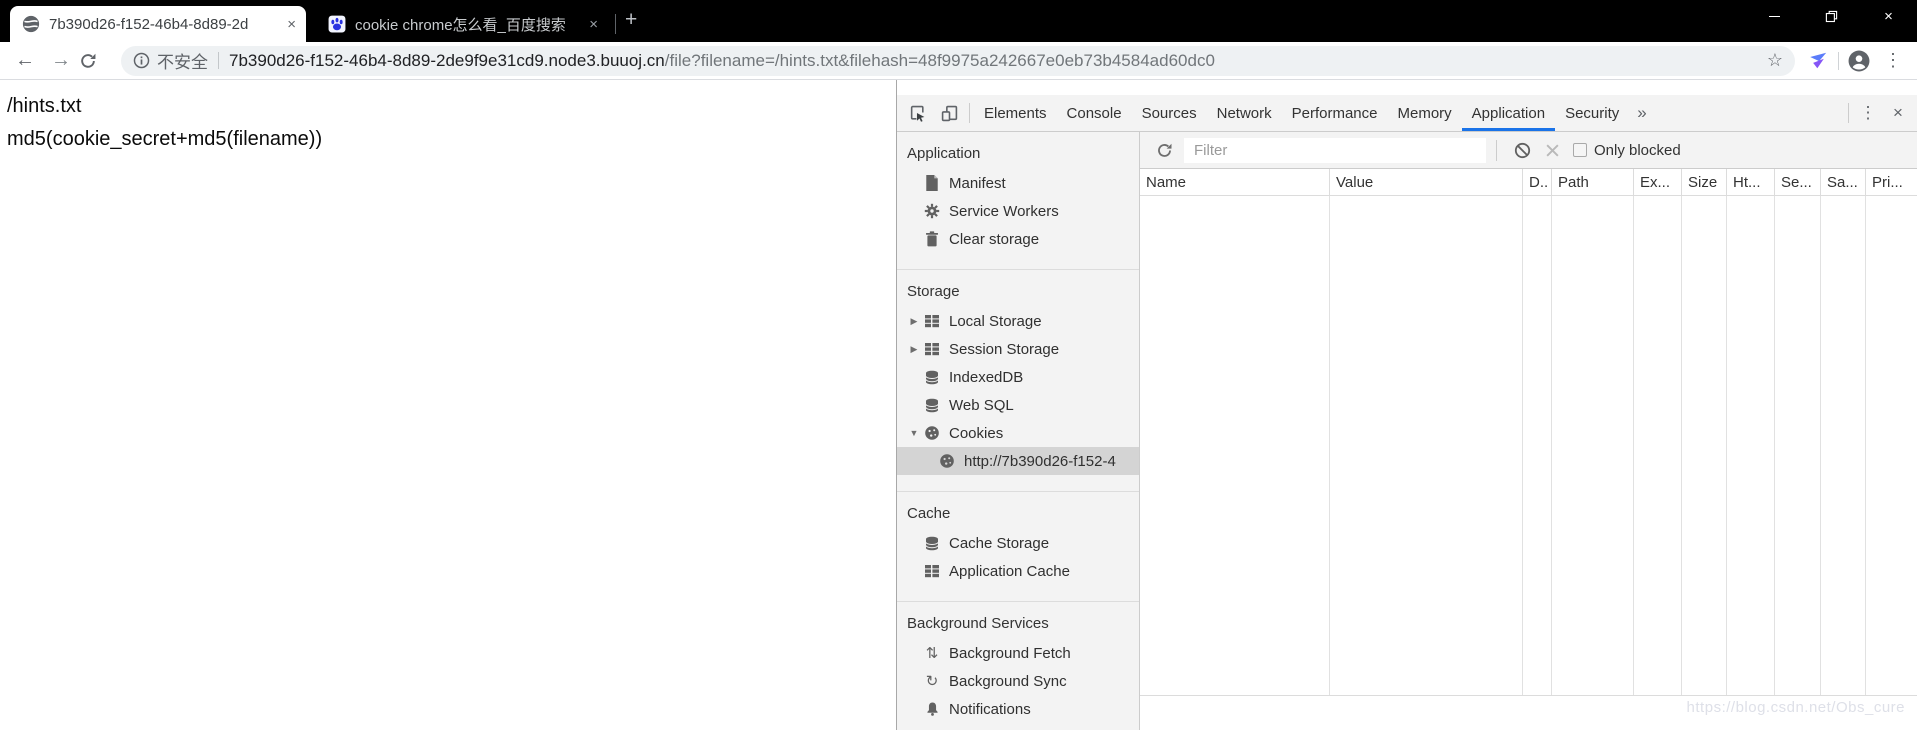  What do you see at coordinates (25, 60) in the screenshot?
I see `back-button: ←` at bounding box center [25, 60].